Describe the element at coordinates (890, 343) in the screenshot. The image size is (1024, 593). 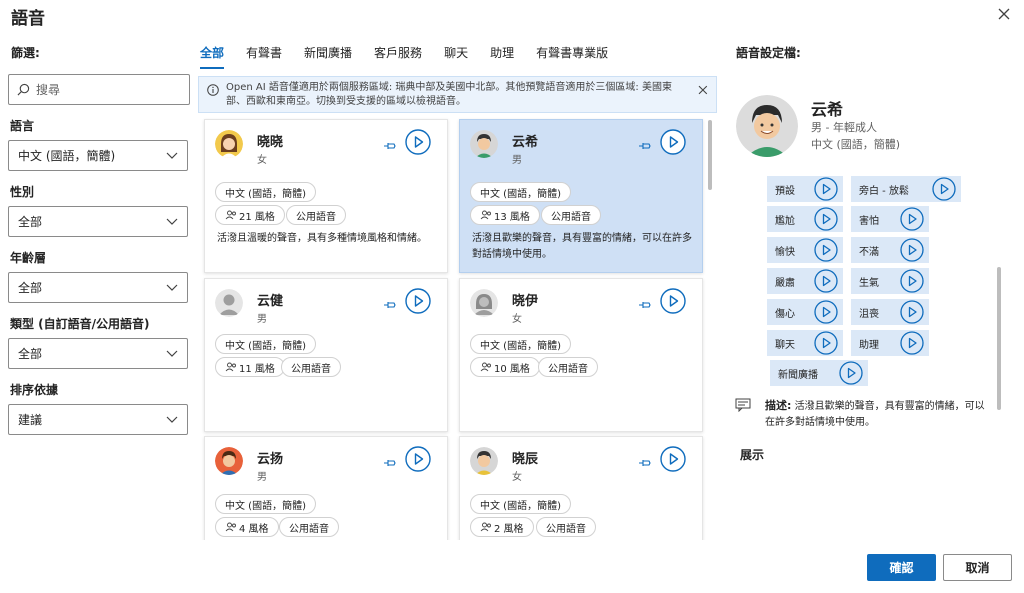
I see `style-button-assistant: 助理` at that location.